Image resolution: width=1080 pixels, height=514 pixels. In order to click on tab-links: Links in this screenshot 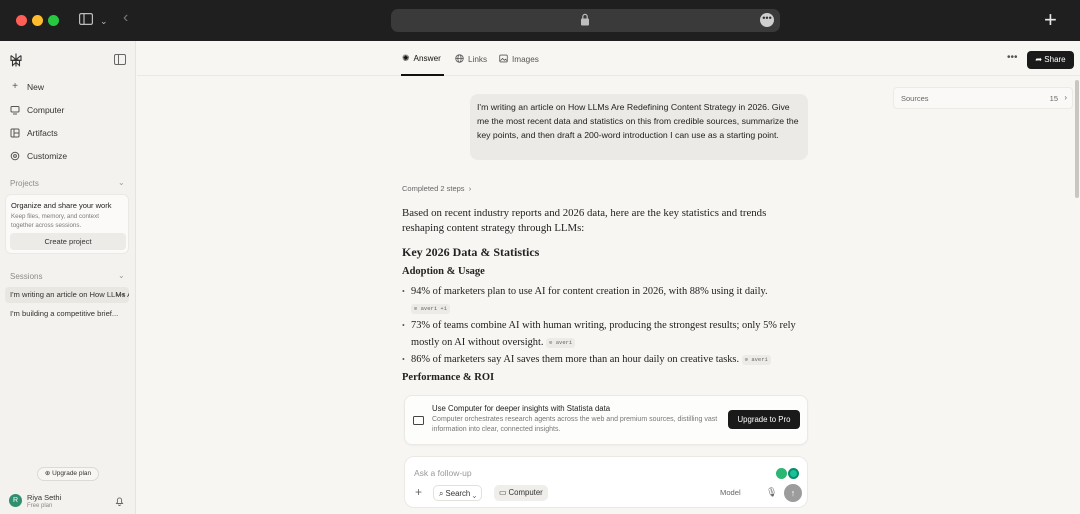, I will do `click(471, 59)`.